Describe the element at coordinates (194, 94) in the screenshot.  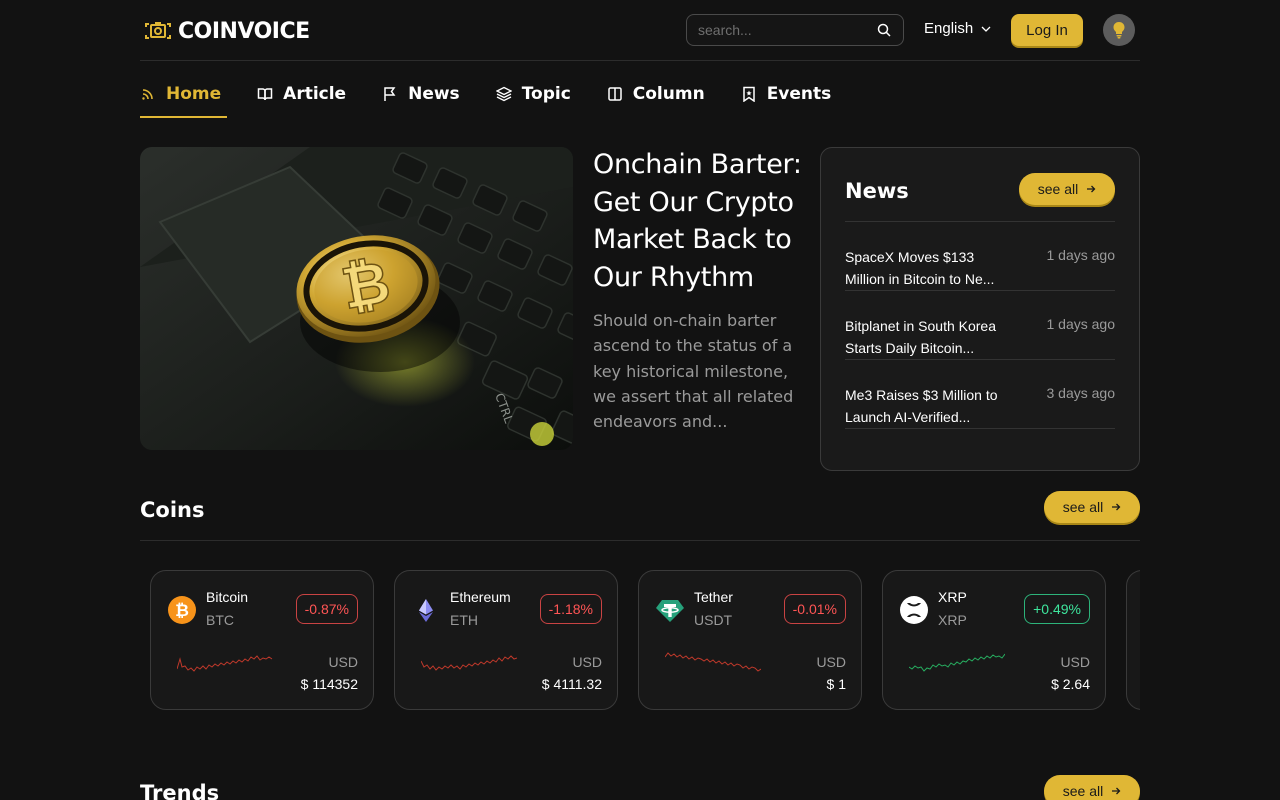
I see `nav-label: Home` at that location.